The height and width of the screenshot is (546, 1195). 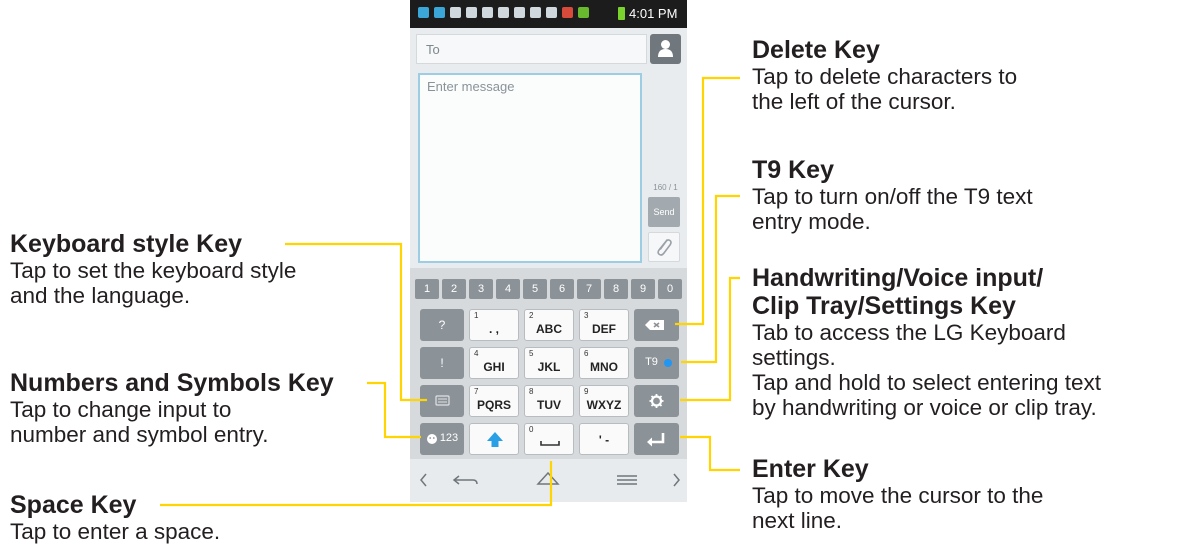 I want to click on key-2: 2 ABC, so click(x=549, y=325).